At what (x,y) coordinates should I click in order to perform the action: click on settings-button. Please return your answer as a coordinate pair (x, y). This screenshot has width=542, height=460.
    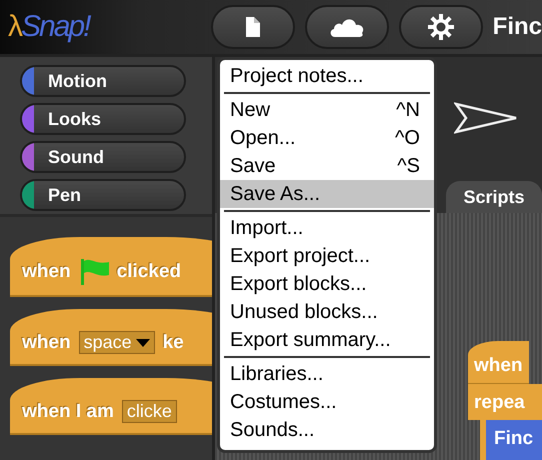
    Looking at the image, I should click on (440, 27).